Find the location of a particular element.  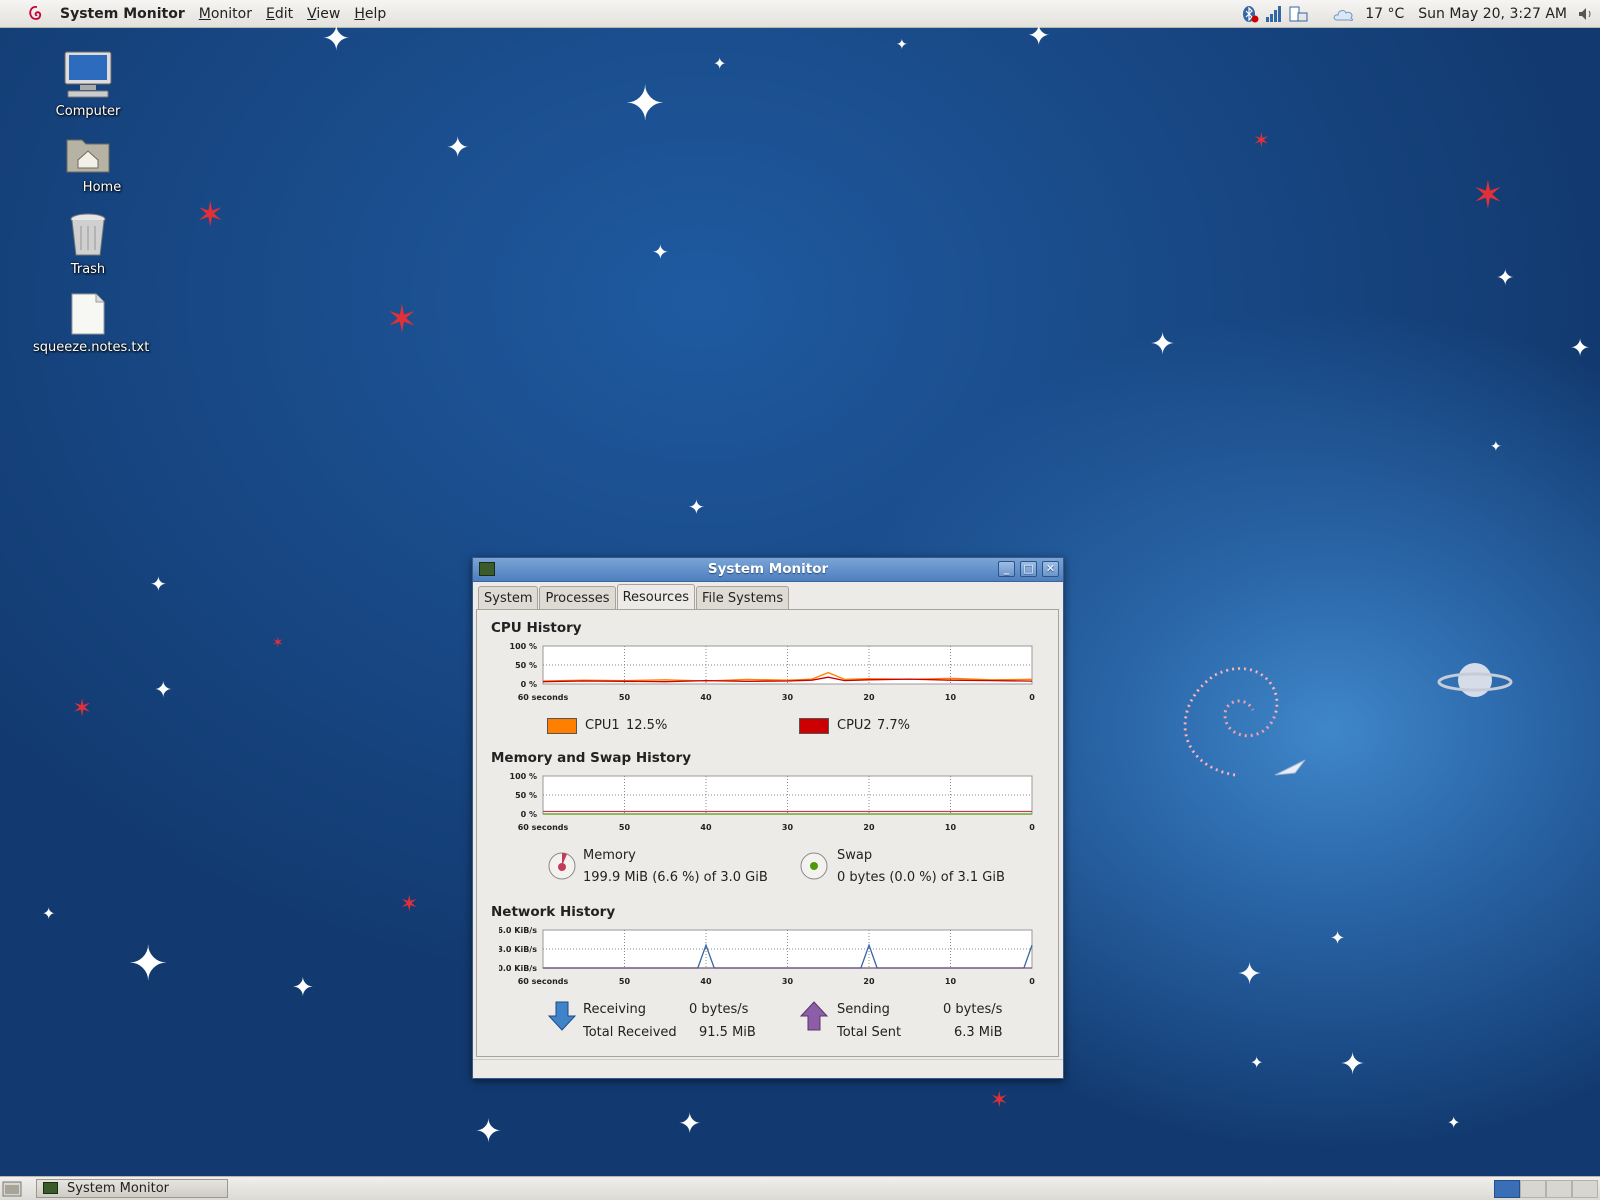

window-title: System Monitor is located at coordinates (768, 569).